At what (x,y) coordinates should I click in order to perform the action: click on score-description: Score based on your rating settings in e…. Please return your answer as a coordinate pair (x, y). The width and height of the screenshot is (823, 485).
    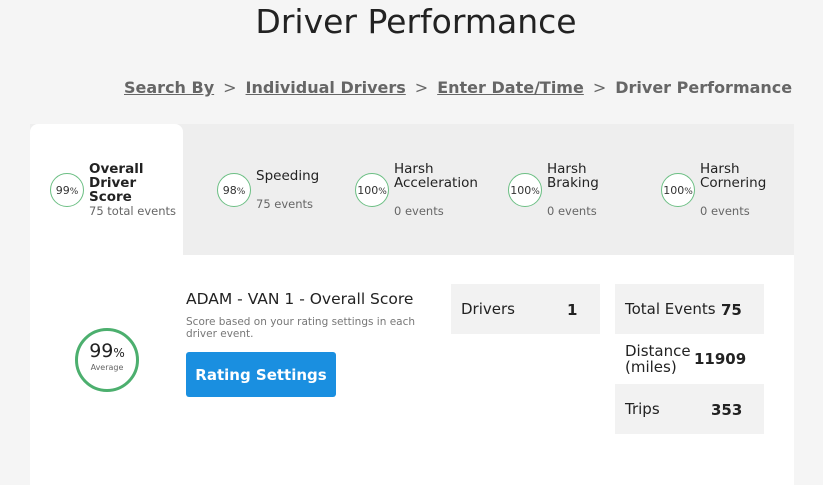
    Looking at the image, I should click on (301, 328).